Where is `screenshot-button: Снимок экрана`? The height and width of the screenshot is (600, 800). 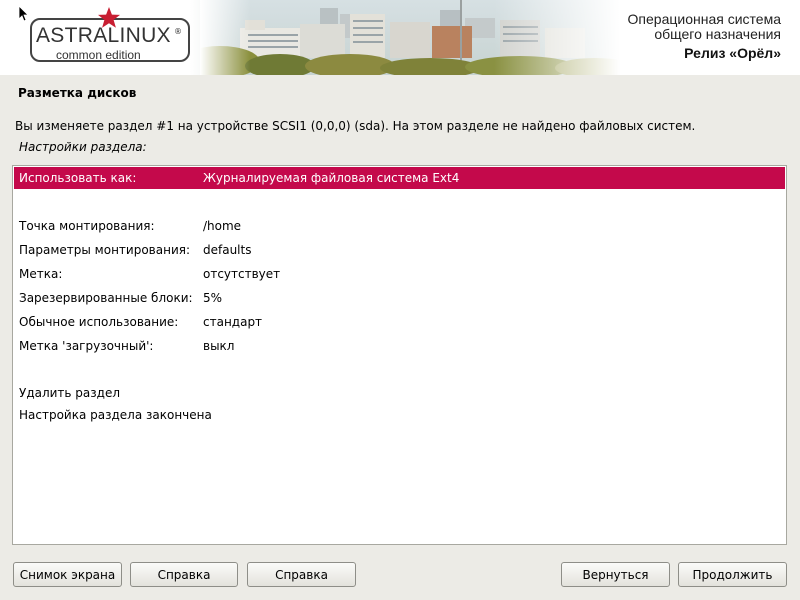 screenshot-button: Снимок экрана is located at coordinates (67, 574).